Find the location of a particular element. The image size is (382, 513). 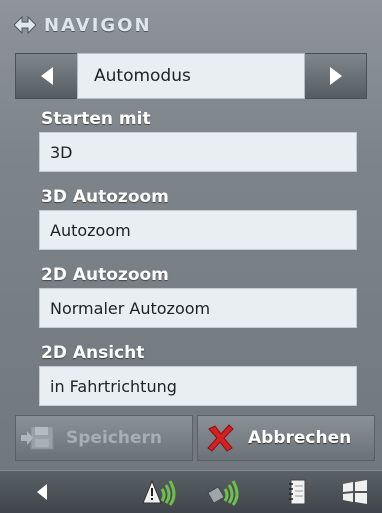

setting-value-field: in Fahrtrichtung is located at coordinates (198, 386).